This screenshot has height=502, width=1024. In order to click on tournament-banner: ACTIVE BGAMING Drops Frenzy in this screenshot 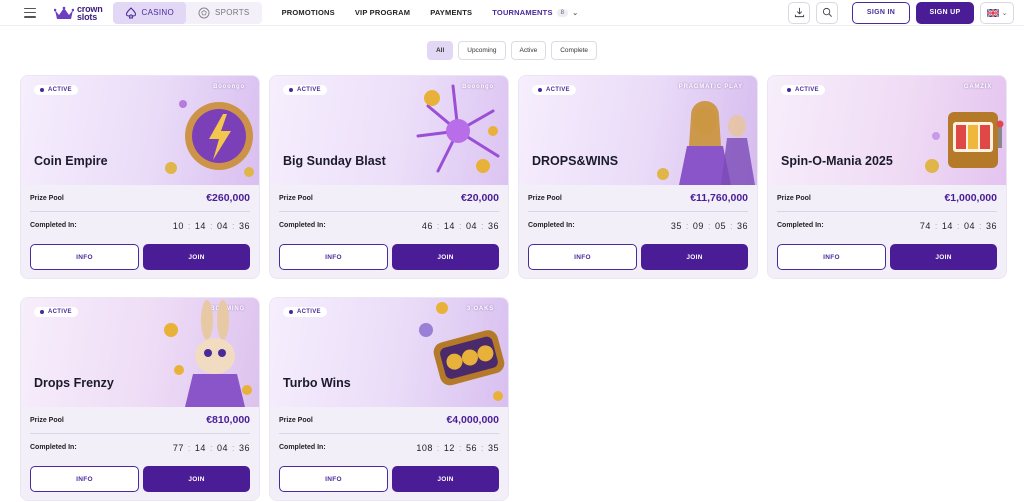, I will do `click(140, 352)`.